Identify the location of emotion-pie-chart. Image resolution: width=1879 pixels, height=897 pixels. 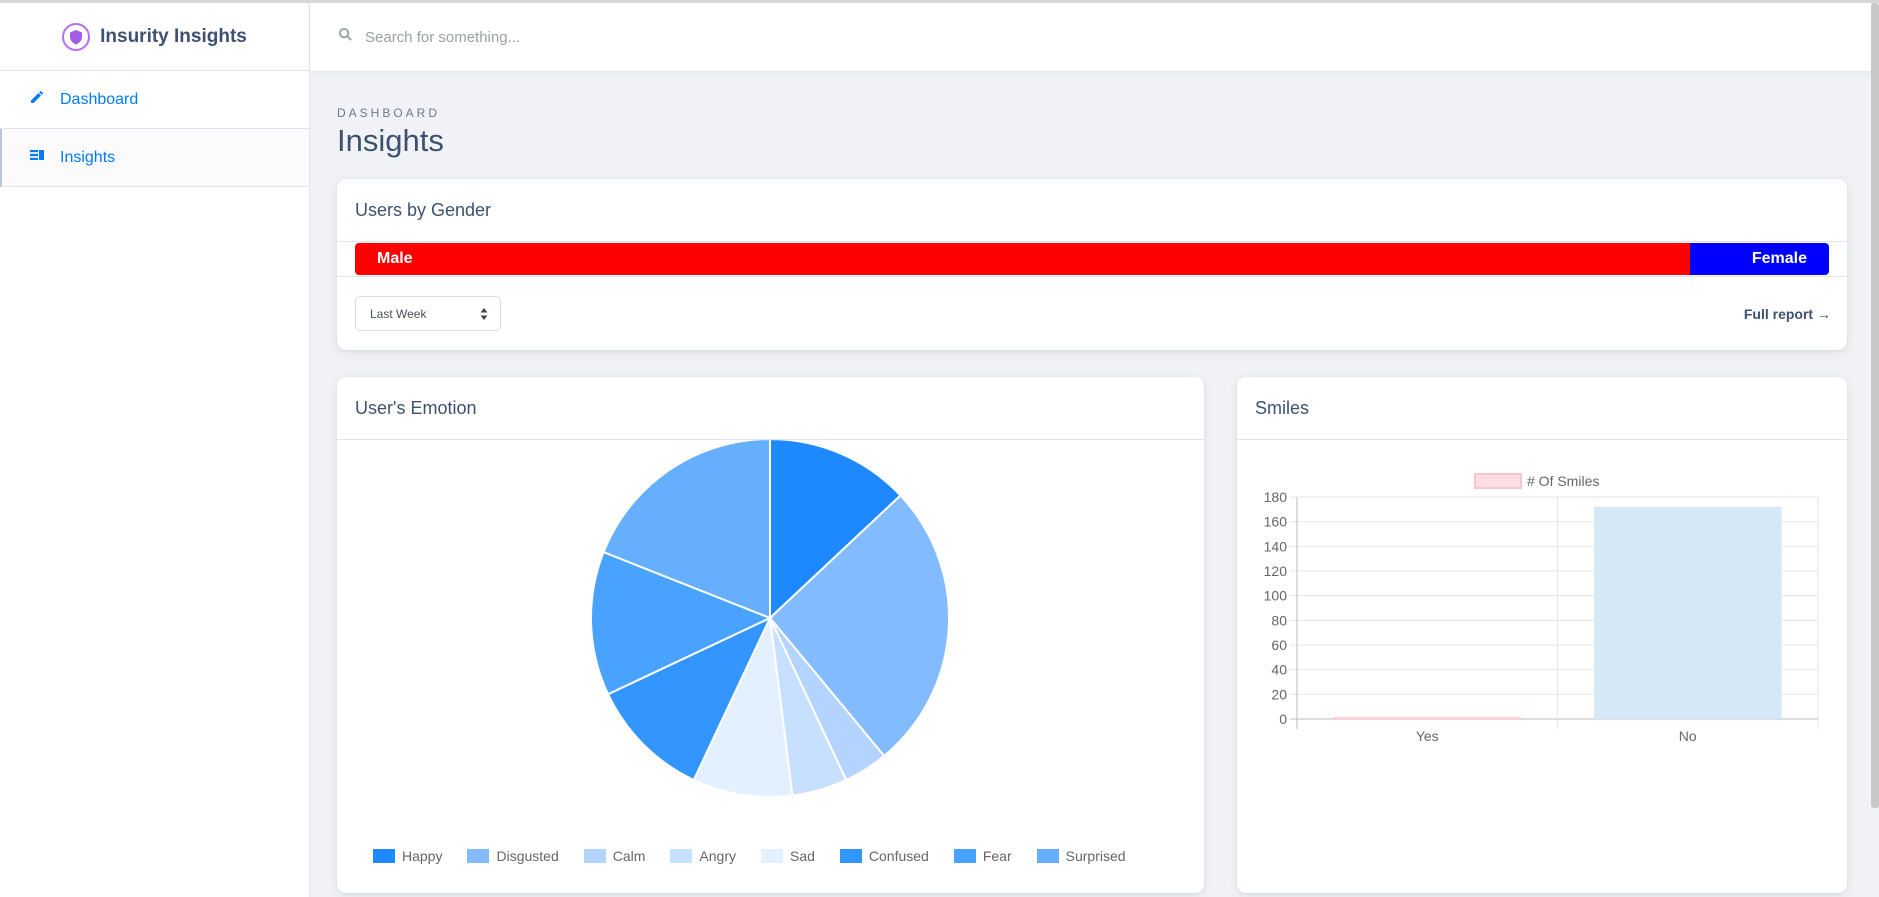
(770, 619).